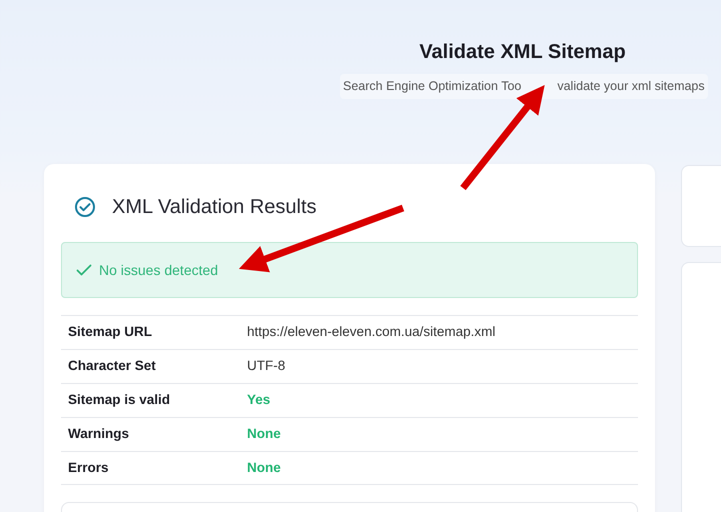  Describe the element at coordinates (258, 400) in the screenshot. I see `row-value: Yes` at that location.